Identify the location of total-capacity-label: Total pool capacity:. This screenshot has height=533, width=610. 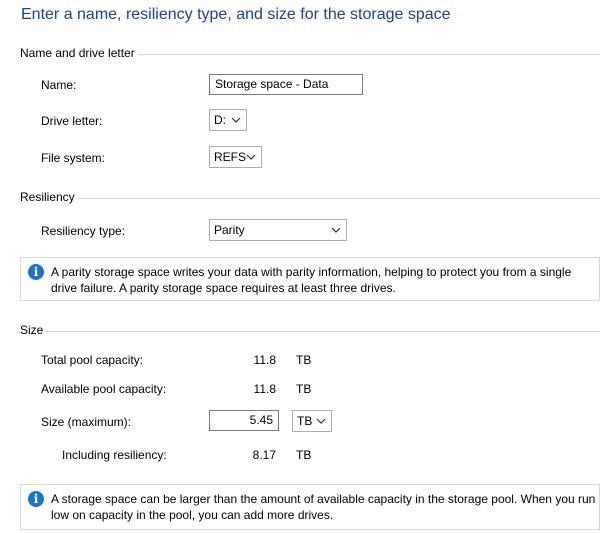
(92, 360).